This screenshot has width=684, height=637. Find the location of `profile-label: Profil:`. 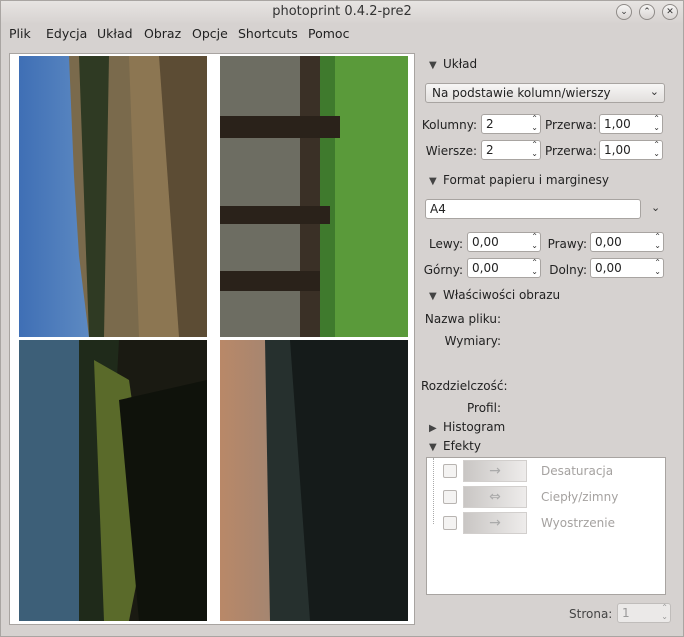

profile-label: Profil: is located at coordinates (484, 408).